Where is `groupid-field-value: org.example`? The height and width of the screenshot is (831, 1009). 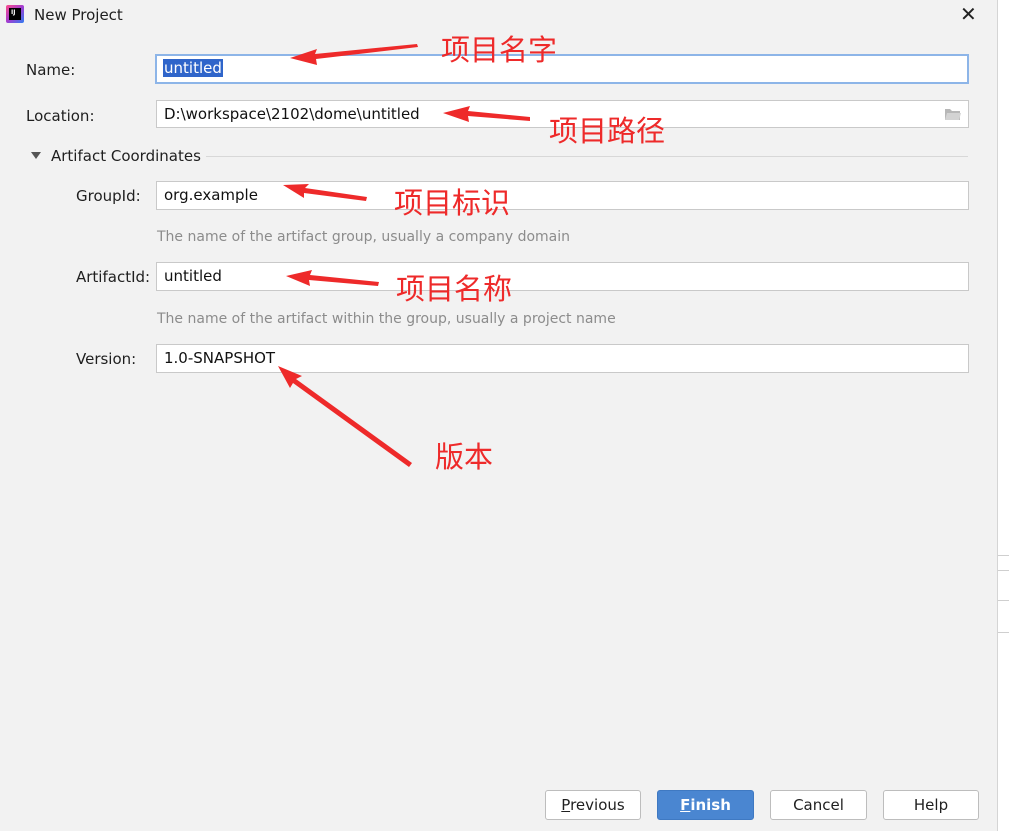
groupid-field-value: org.example is located at coordinates (211, 195).